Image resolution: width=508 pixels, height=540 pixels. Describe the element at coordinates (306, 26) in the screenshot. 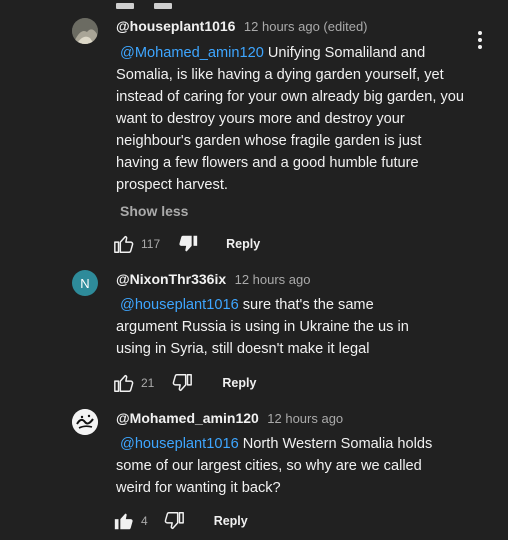

I see `comment-timestamp: 12 hours ago (edited)` at that location.